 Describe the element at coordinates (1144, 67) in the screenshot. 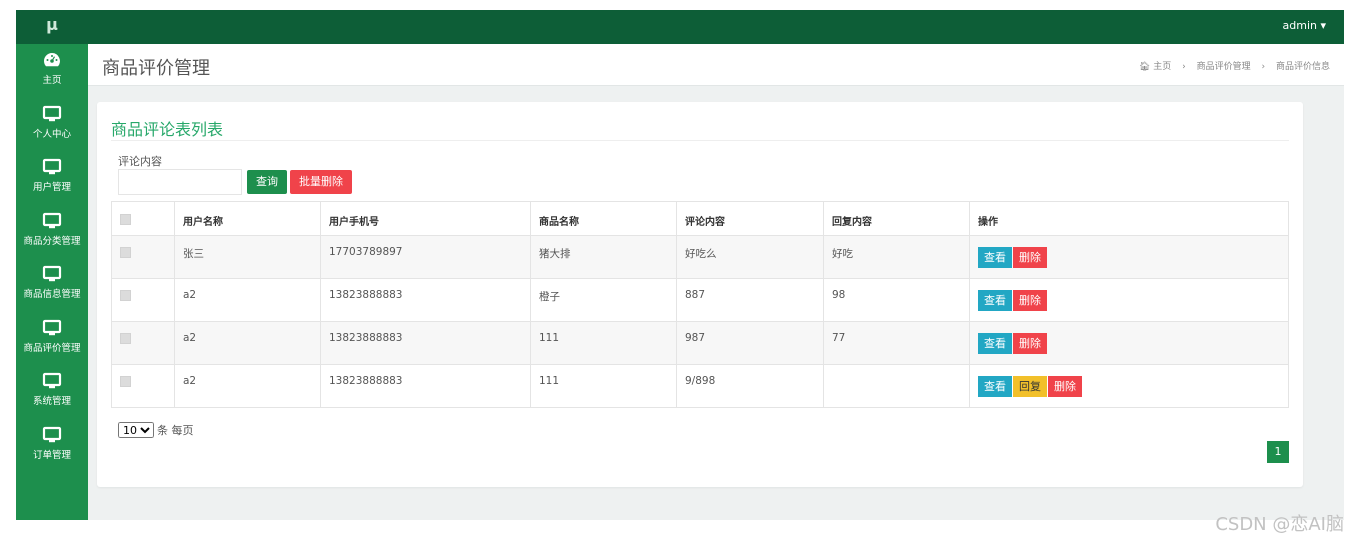

I see `home-icon: 🏠︎` at that location.